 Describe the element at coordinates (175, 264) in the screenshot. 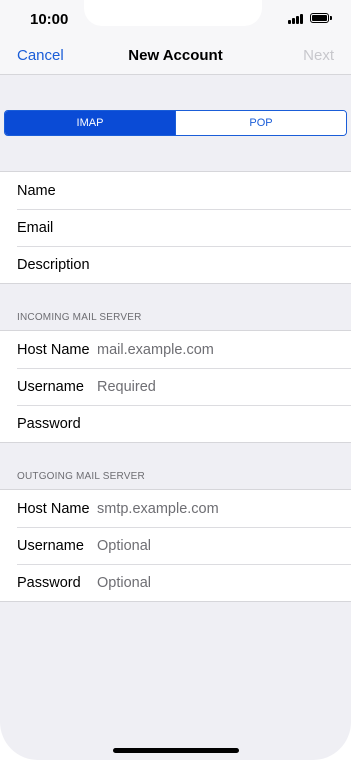

I see `description-field: Description` at that location.